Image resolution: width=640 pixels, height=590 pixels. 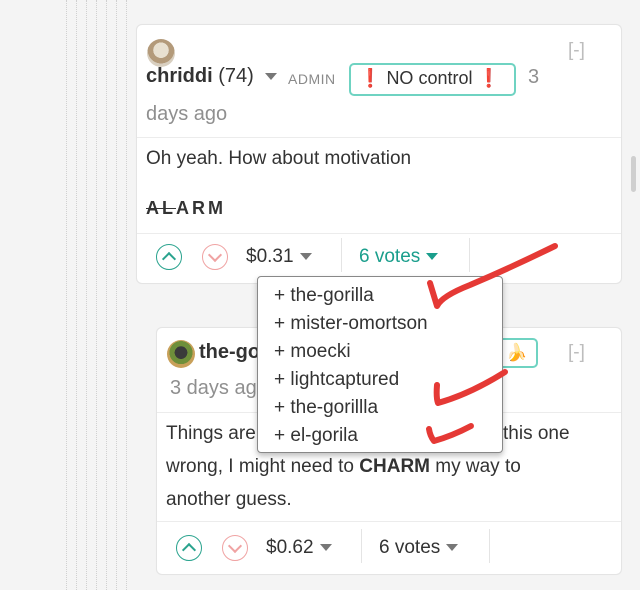 I want to click on voter-item: + mister-omortson, so click(x=380, y=324).